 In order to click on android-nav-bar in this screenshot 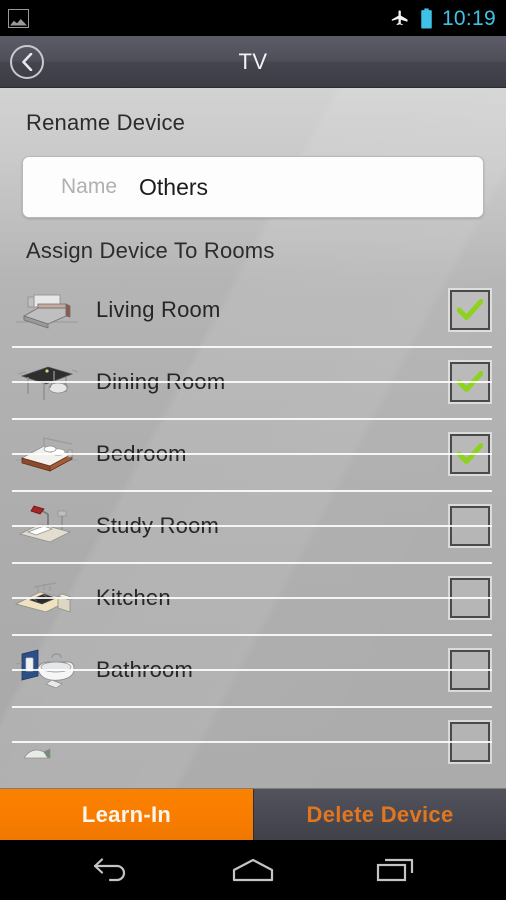, I will do `click(253, 870)`.